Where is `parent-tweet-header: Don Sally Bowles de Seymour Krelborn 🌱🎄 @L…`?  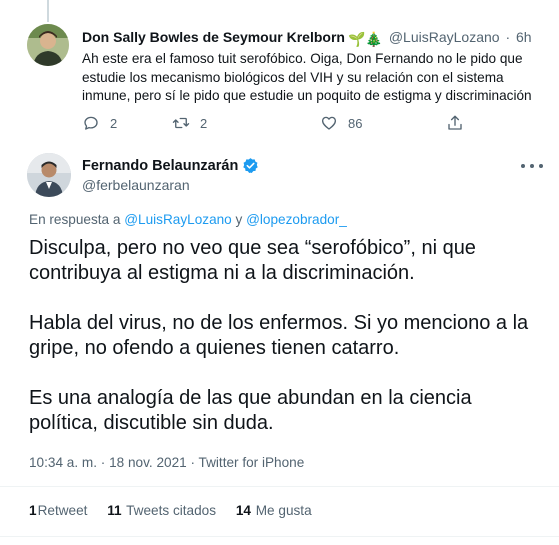 parent-tweet-header: Don Sally Bowles de Seymour Krelborn 🌱🎄 @L… is located at coordinates (307, 38).